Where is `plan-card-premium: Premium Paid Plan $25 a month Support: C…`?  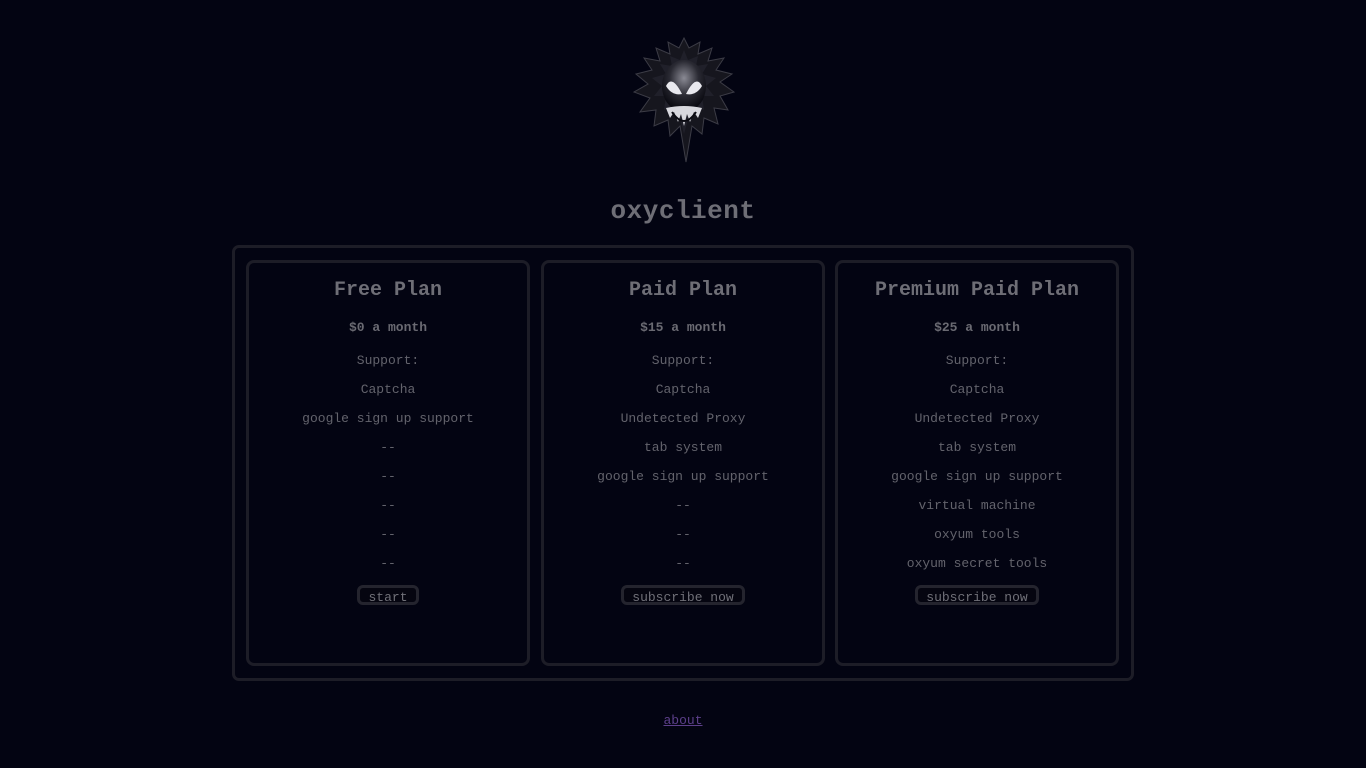 plan-card-premium: Premium Paid Plan $25 a month Support: C… is located at coordinates (977, 463).